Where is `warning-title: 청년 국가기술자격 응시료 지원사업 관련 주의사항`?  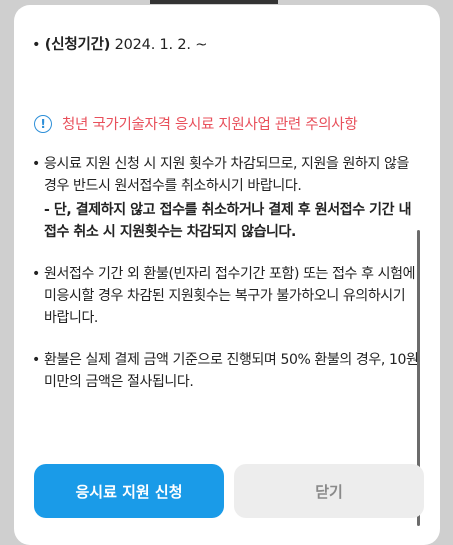 warning-title: 청년 국가기술자격 응시료 지원사업 관련 주의사항 is located at coordinates (210, 125).